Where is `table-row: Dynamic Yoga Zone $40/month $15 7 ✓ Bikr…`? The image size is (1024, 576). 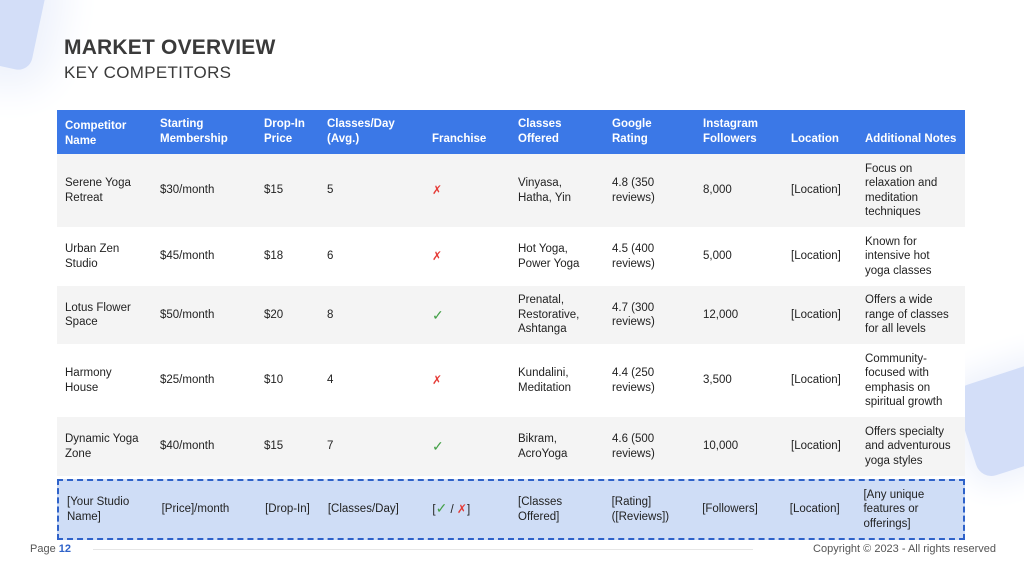
table-row: Dynamic Yoga Zone $40/month $15 7 ✓ Bikr… is located at coordinates (511, 446).